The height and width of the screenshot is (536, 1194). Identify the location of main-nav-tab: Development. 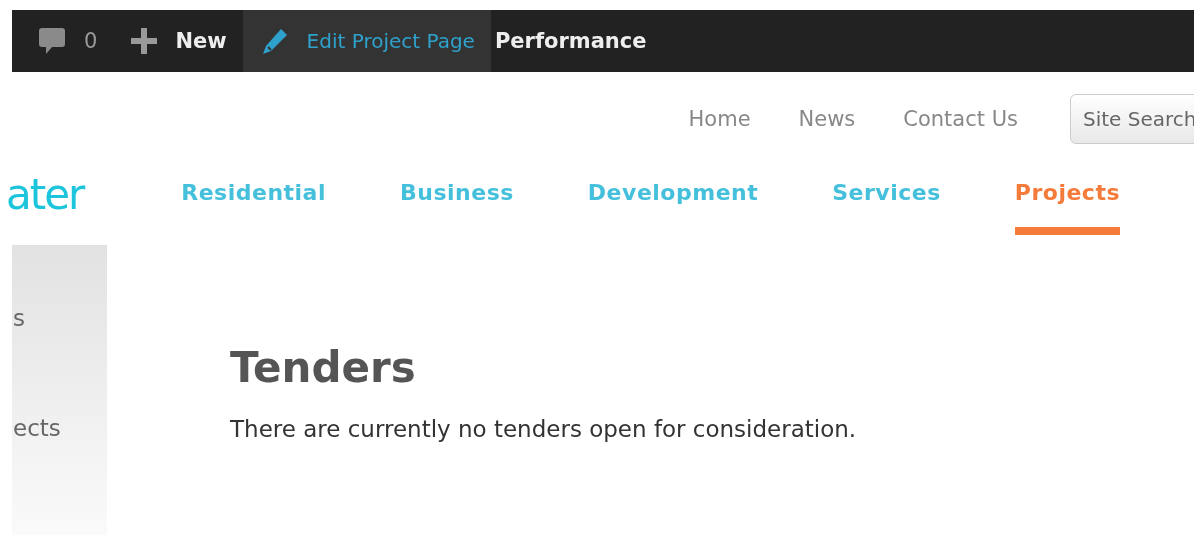
(673, 195).